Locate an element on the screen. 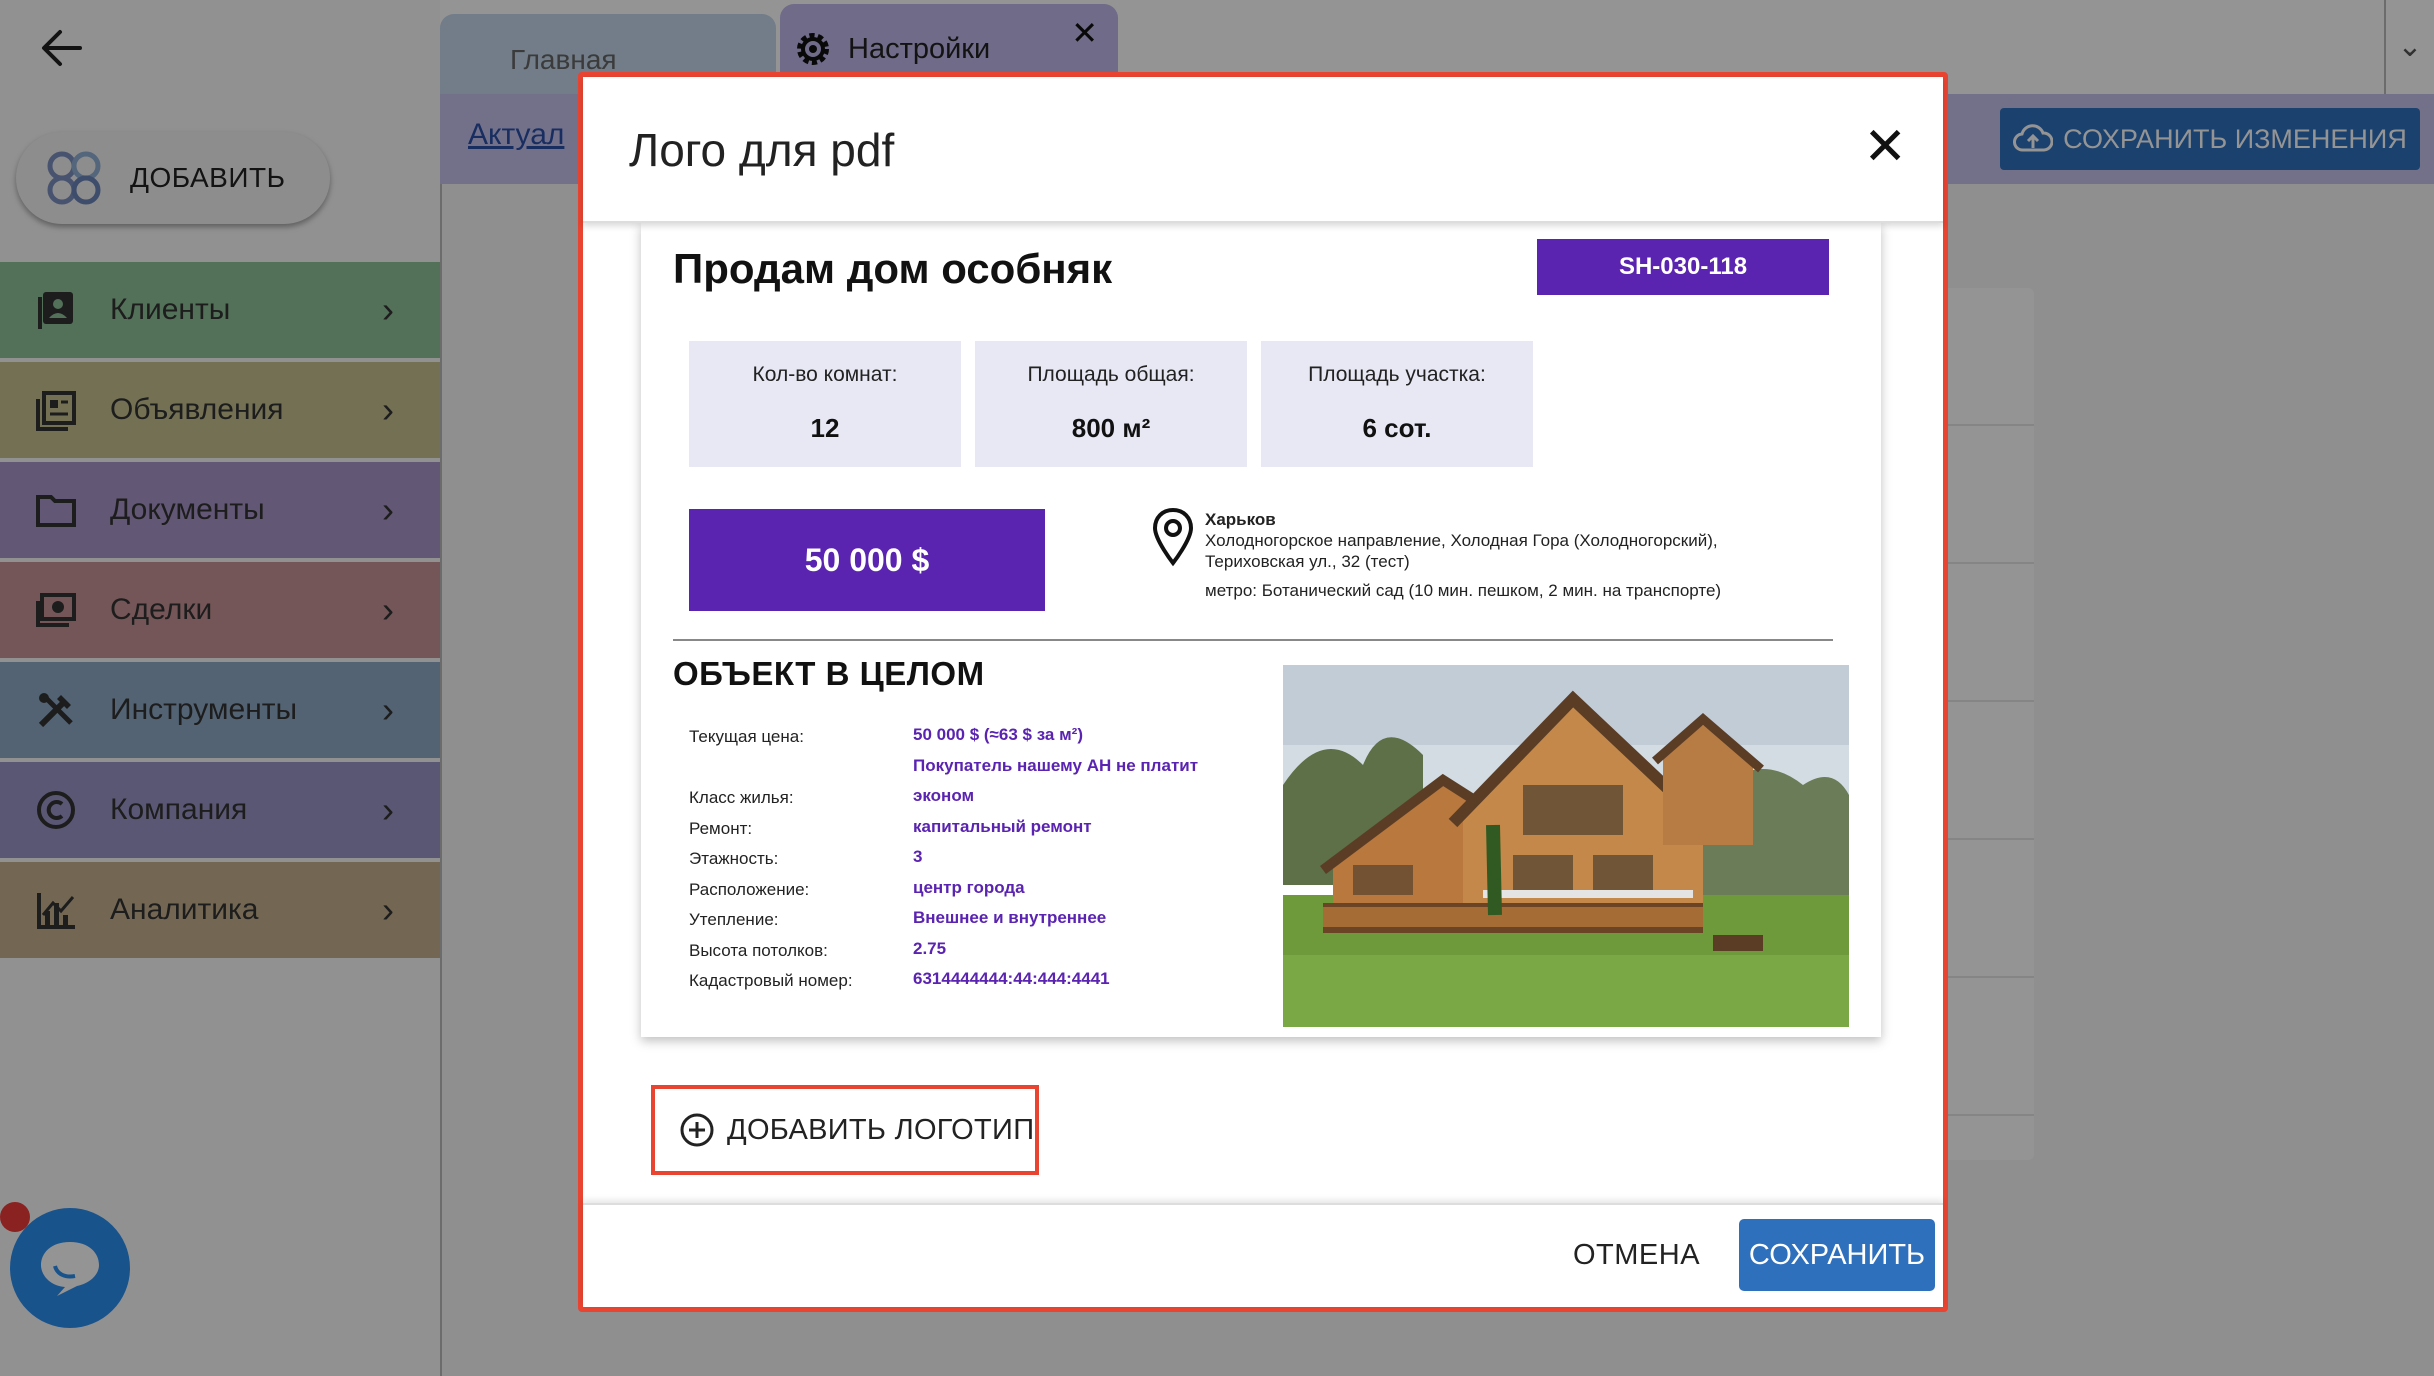  property-key: Утепление: is located at coordinates (734, 919).